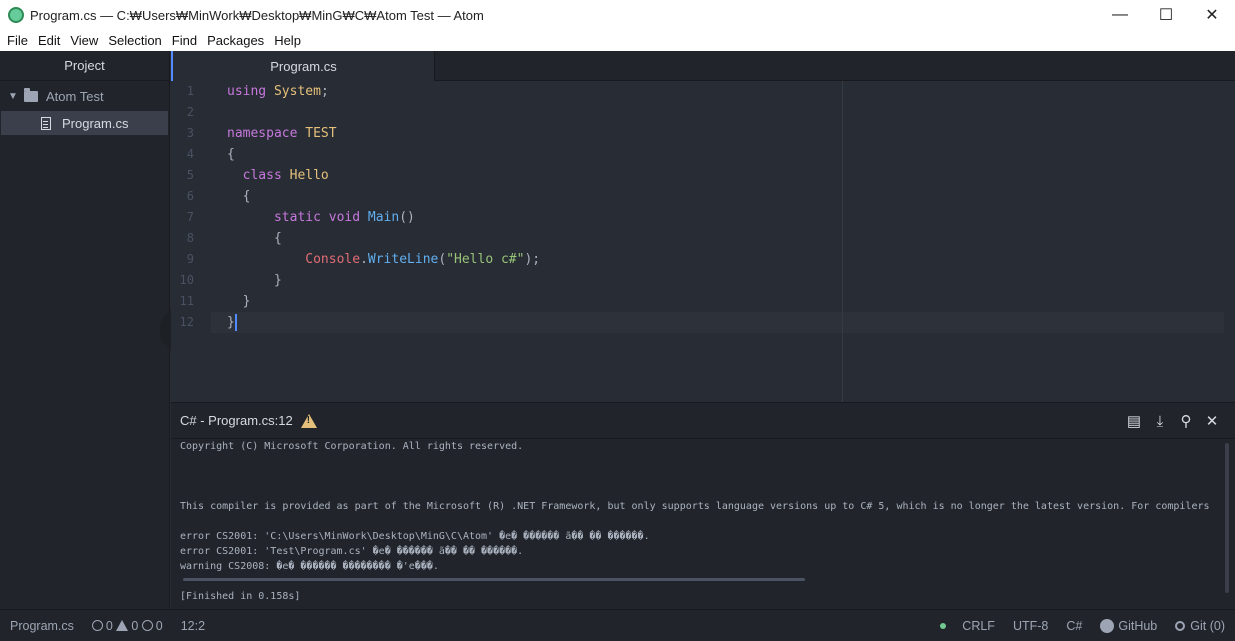 The image size is (1235, 641). Describe the element at coordinates (184, 40) in the screenshot. I see `menu-find: Find` at that location.